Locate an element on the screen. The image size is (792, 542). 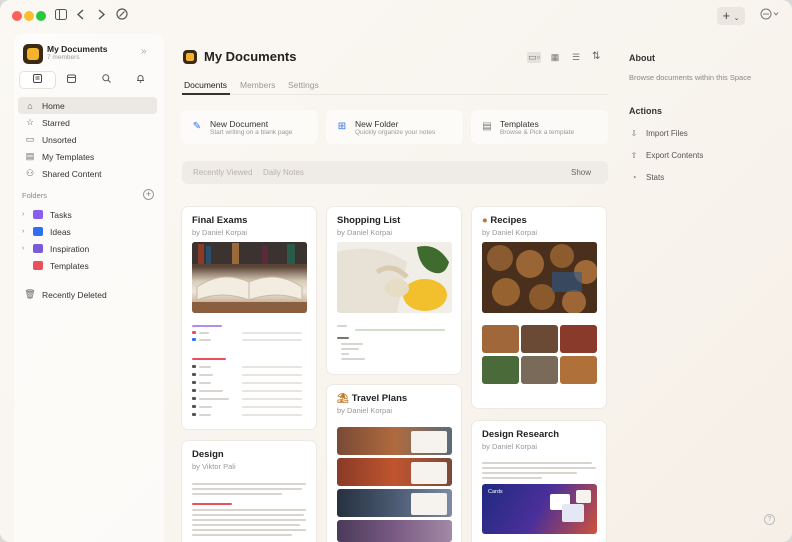
help-button: ? is located at coordinates (769, 519).